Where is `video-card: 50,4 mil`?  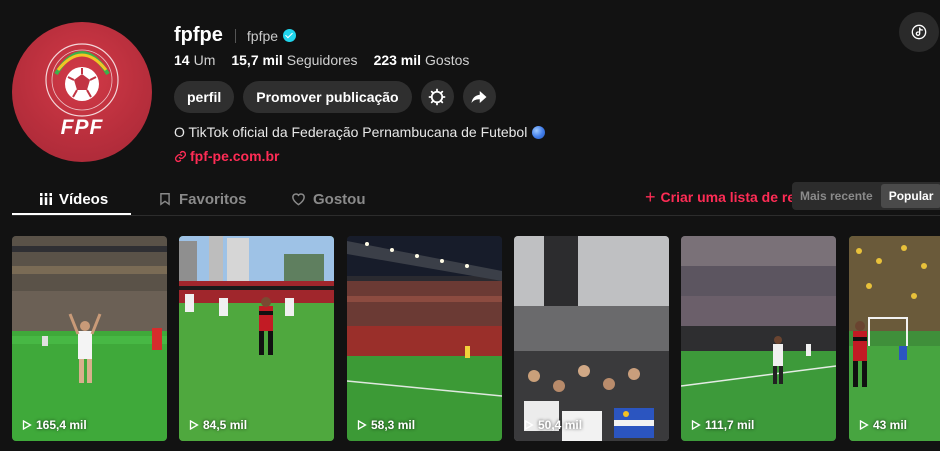 video-card: 50,4 mil is located at coordinates (591, 338).